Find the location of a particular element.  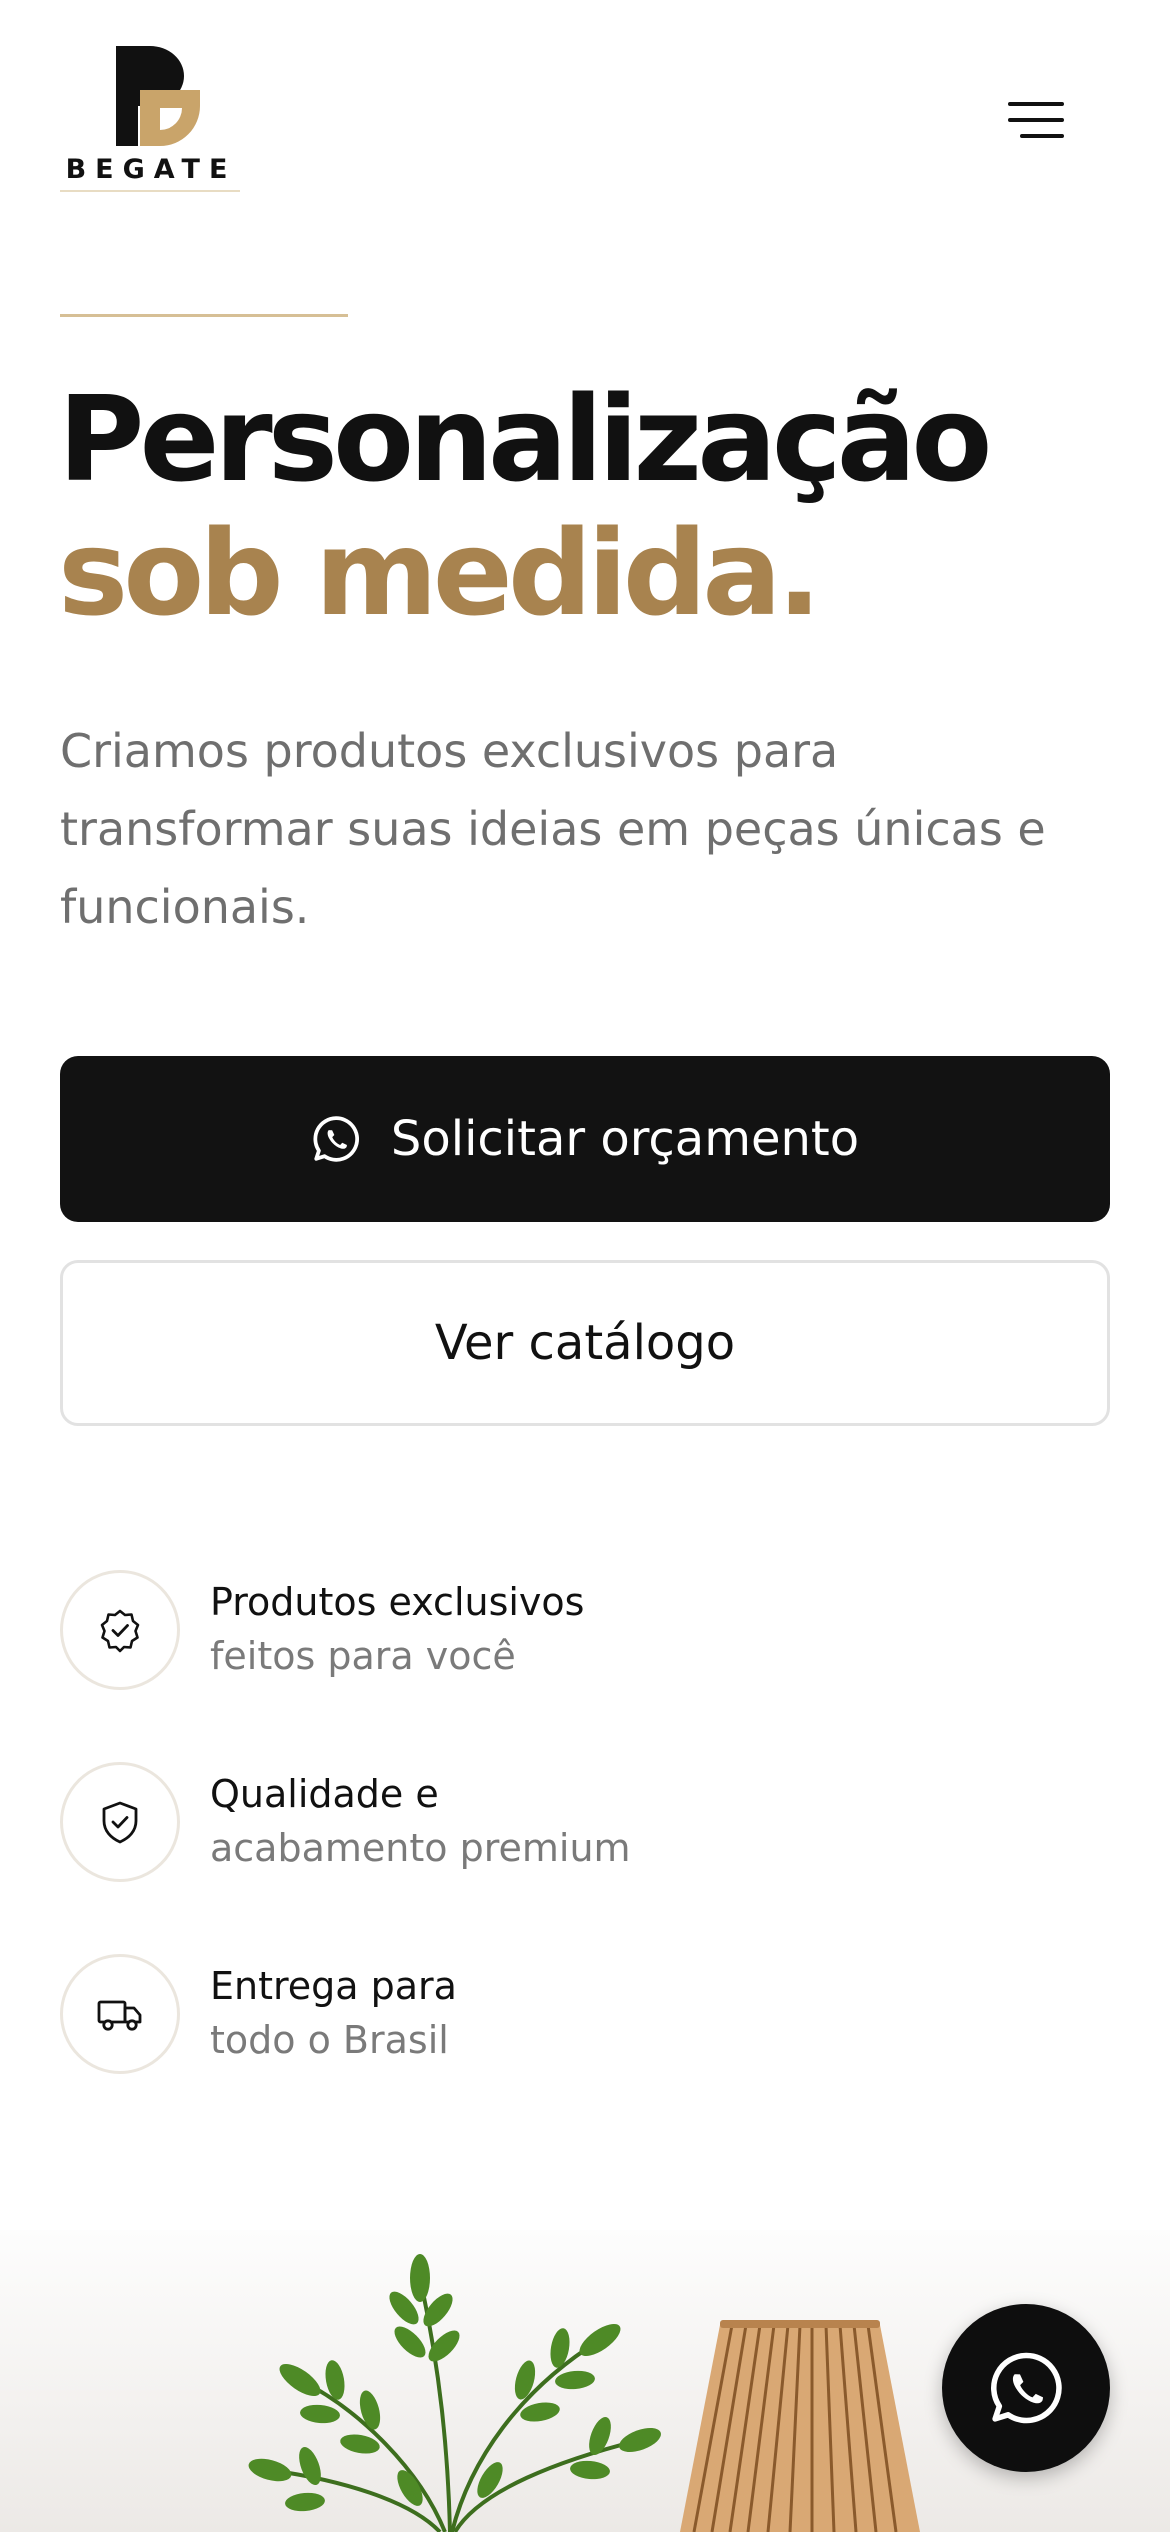

begate-logo: BEGATE is located at coordinates (151, 120).